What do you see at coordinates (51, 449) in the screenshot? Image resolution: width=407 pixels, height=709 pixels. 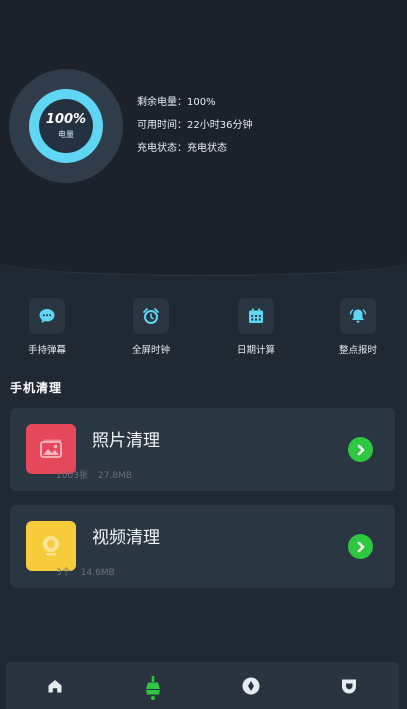 I see `photo-icon` at bounding box center [51, 449].